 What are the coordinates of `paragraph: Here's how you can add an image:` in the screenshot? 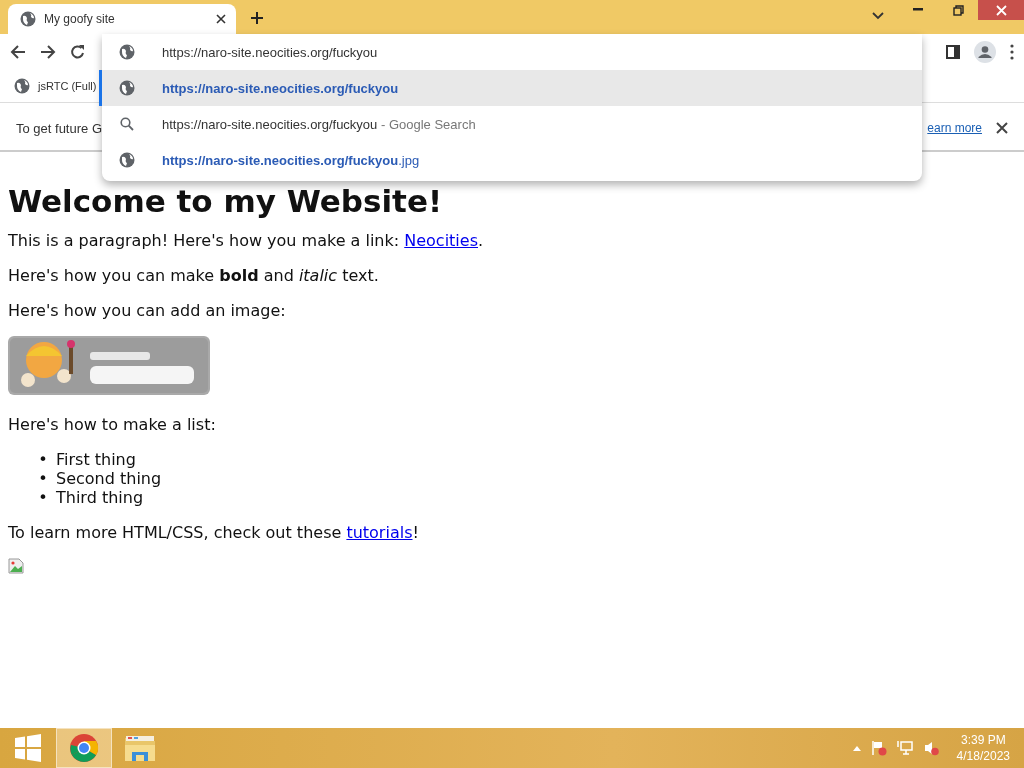 It's located at (147, 310).